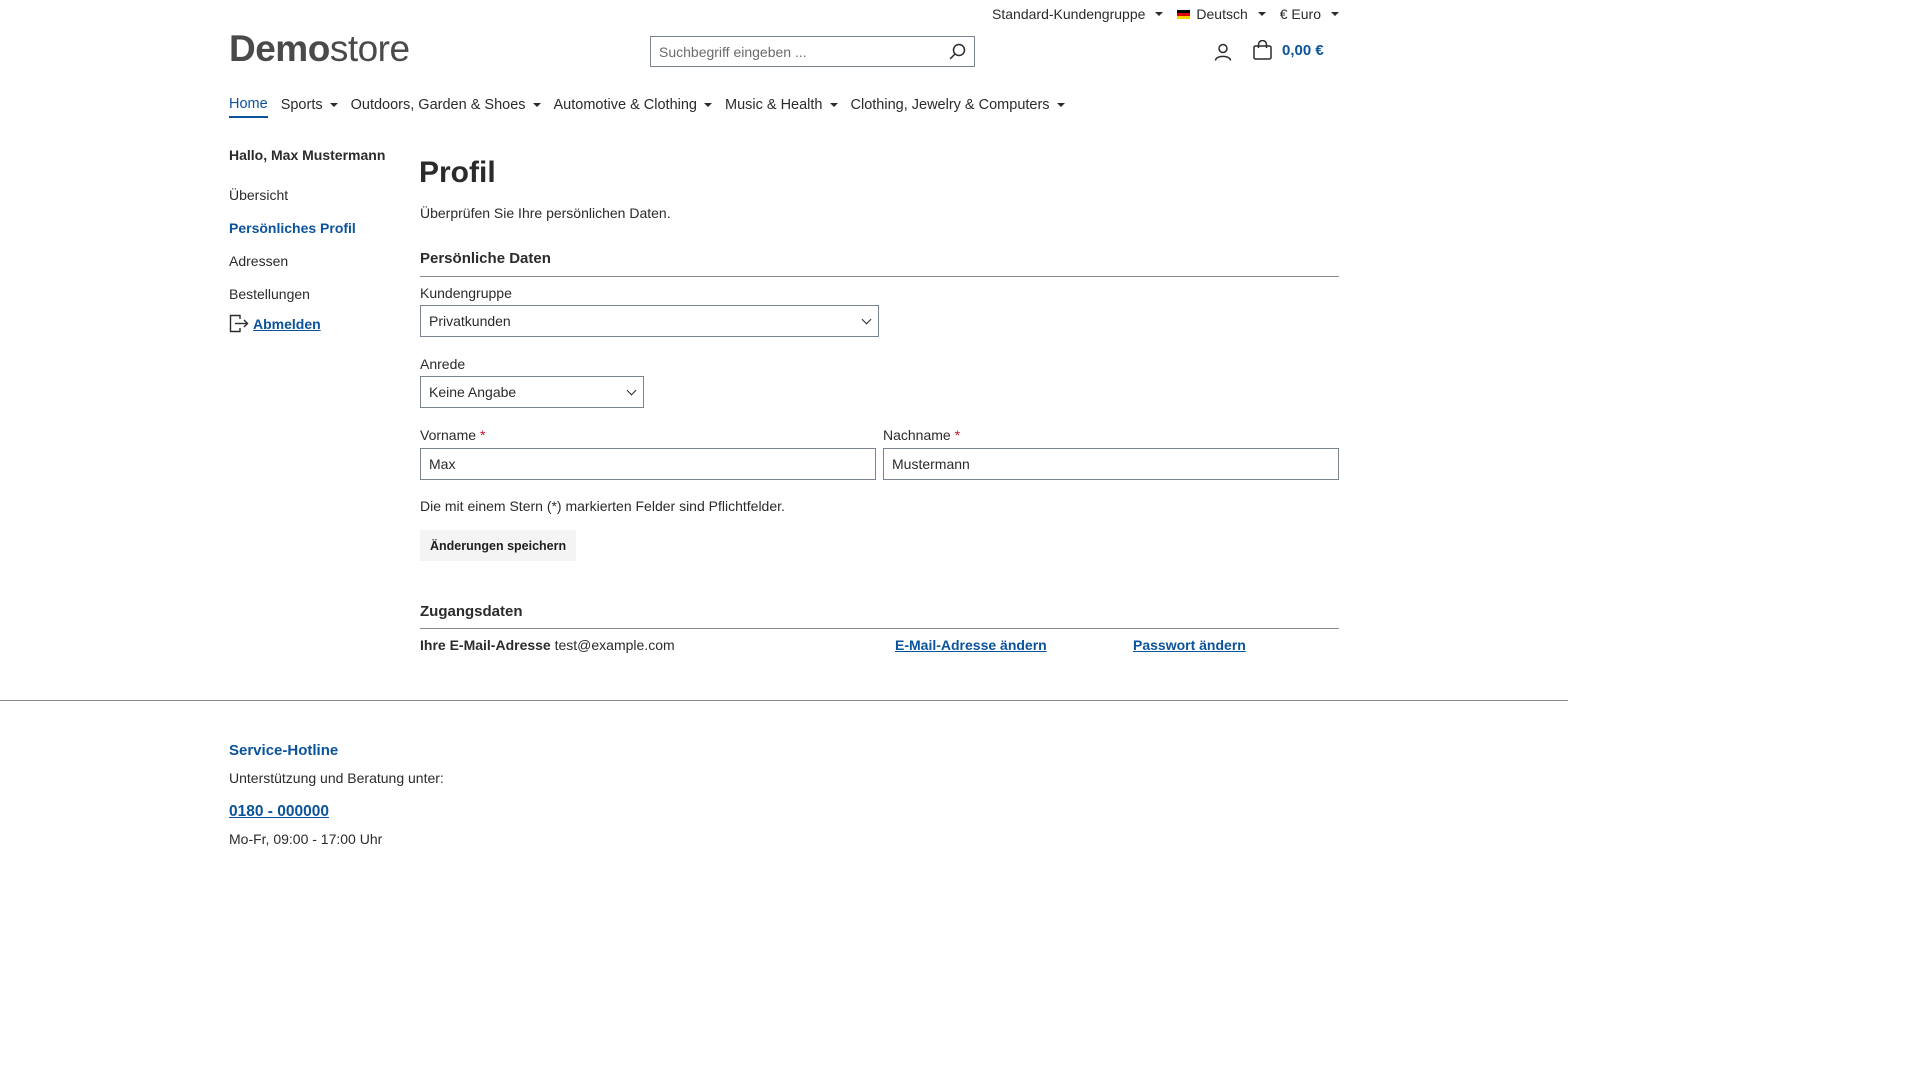 This screenshot has height=1080, width=1920. I want to click on nav-item-sports: Sports, so click(309, 107).